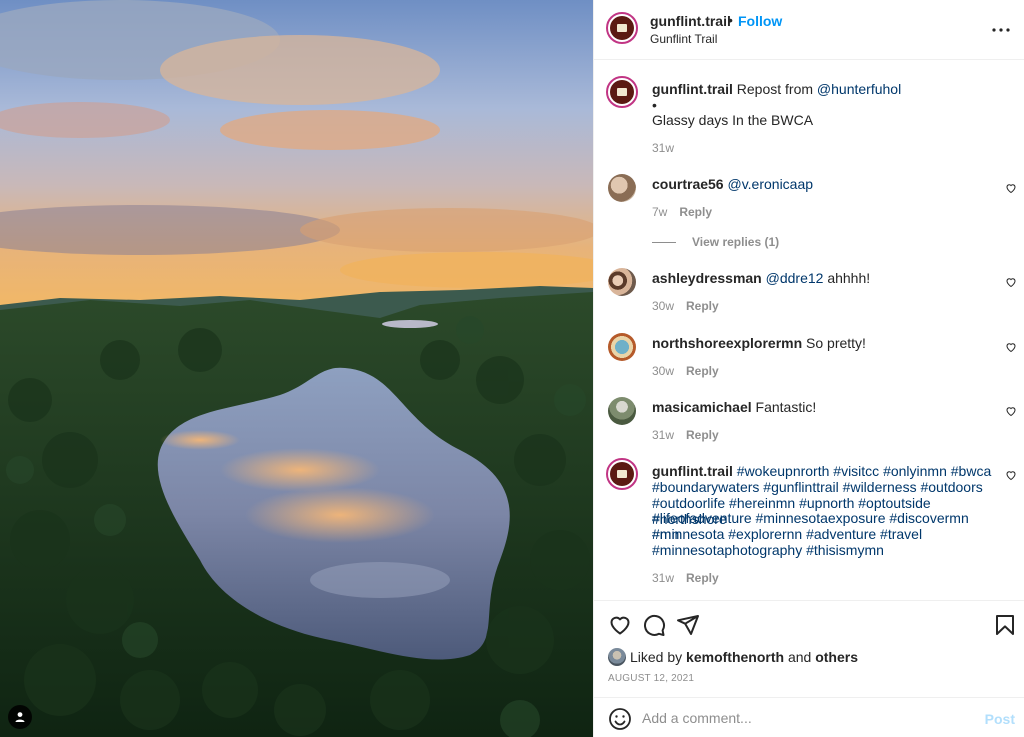 The height and width of the screenshot is (737, 1024). What do you see at coordinates (847, 278) in the screenshot?
I see `comment-body: ahhhh!` at bounding box center [847, 278].